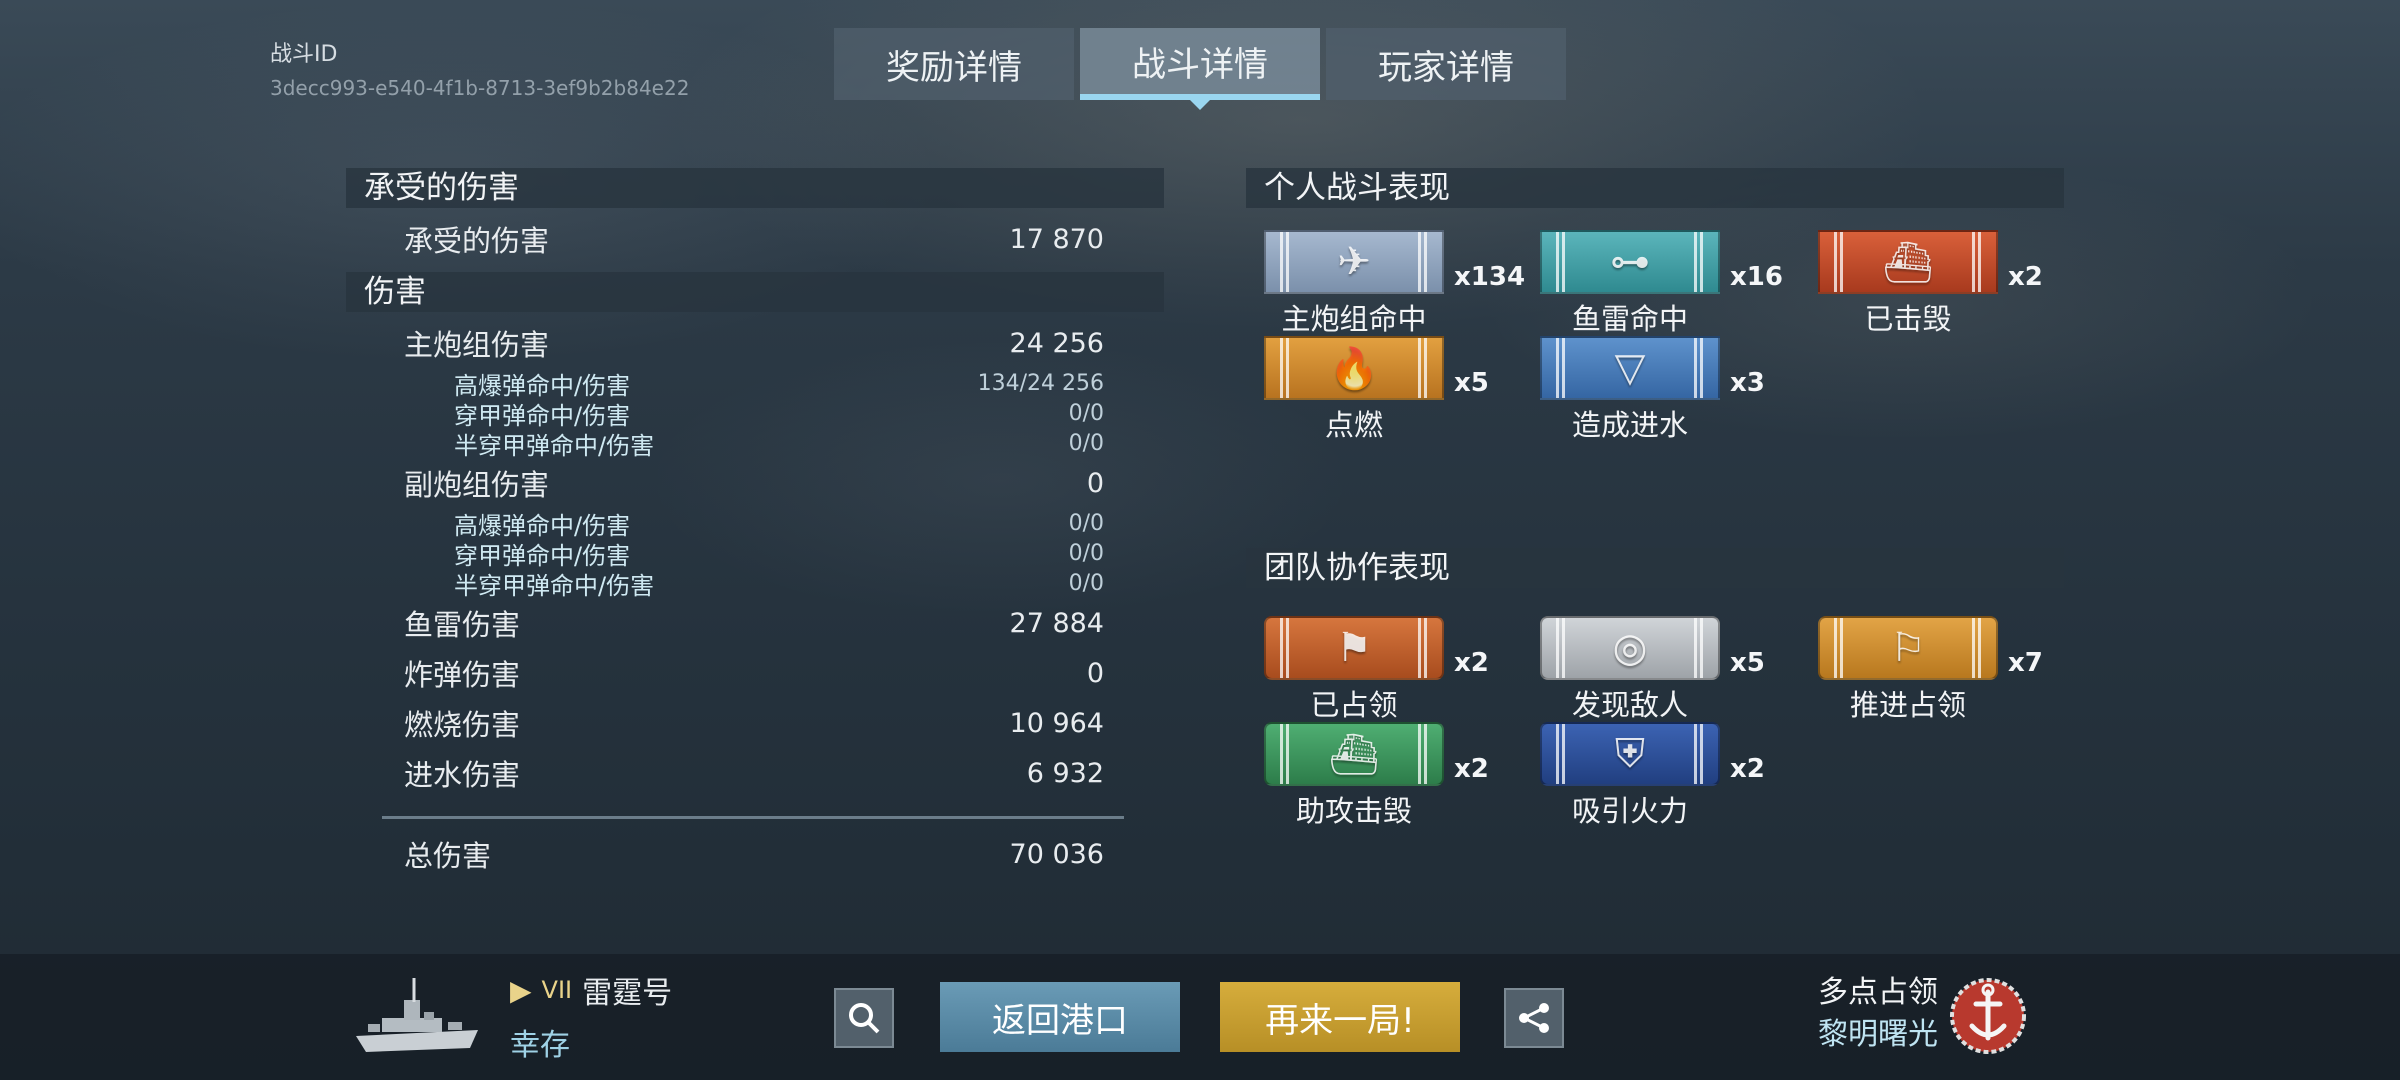 The image size is (2400, 1080). What do you see at coordinates (1661, 284) in the screenshot?
I see `ribbon-torpedo-hit: ⊶ 鱼雷命中 x16` at bounding box center [1661, 284].